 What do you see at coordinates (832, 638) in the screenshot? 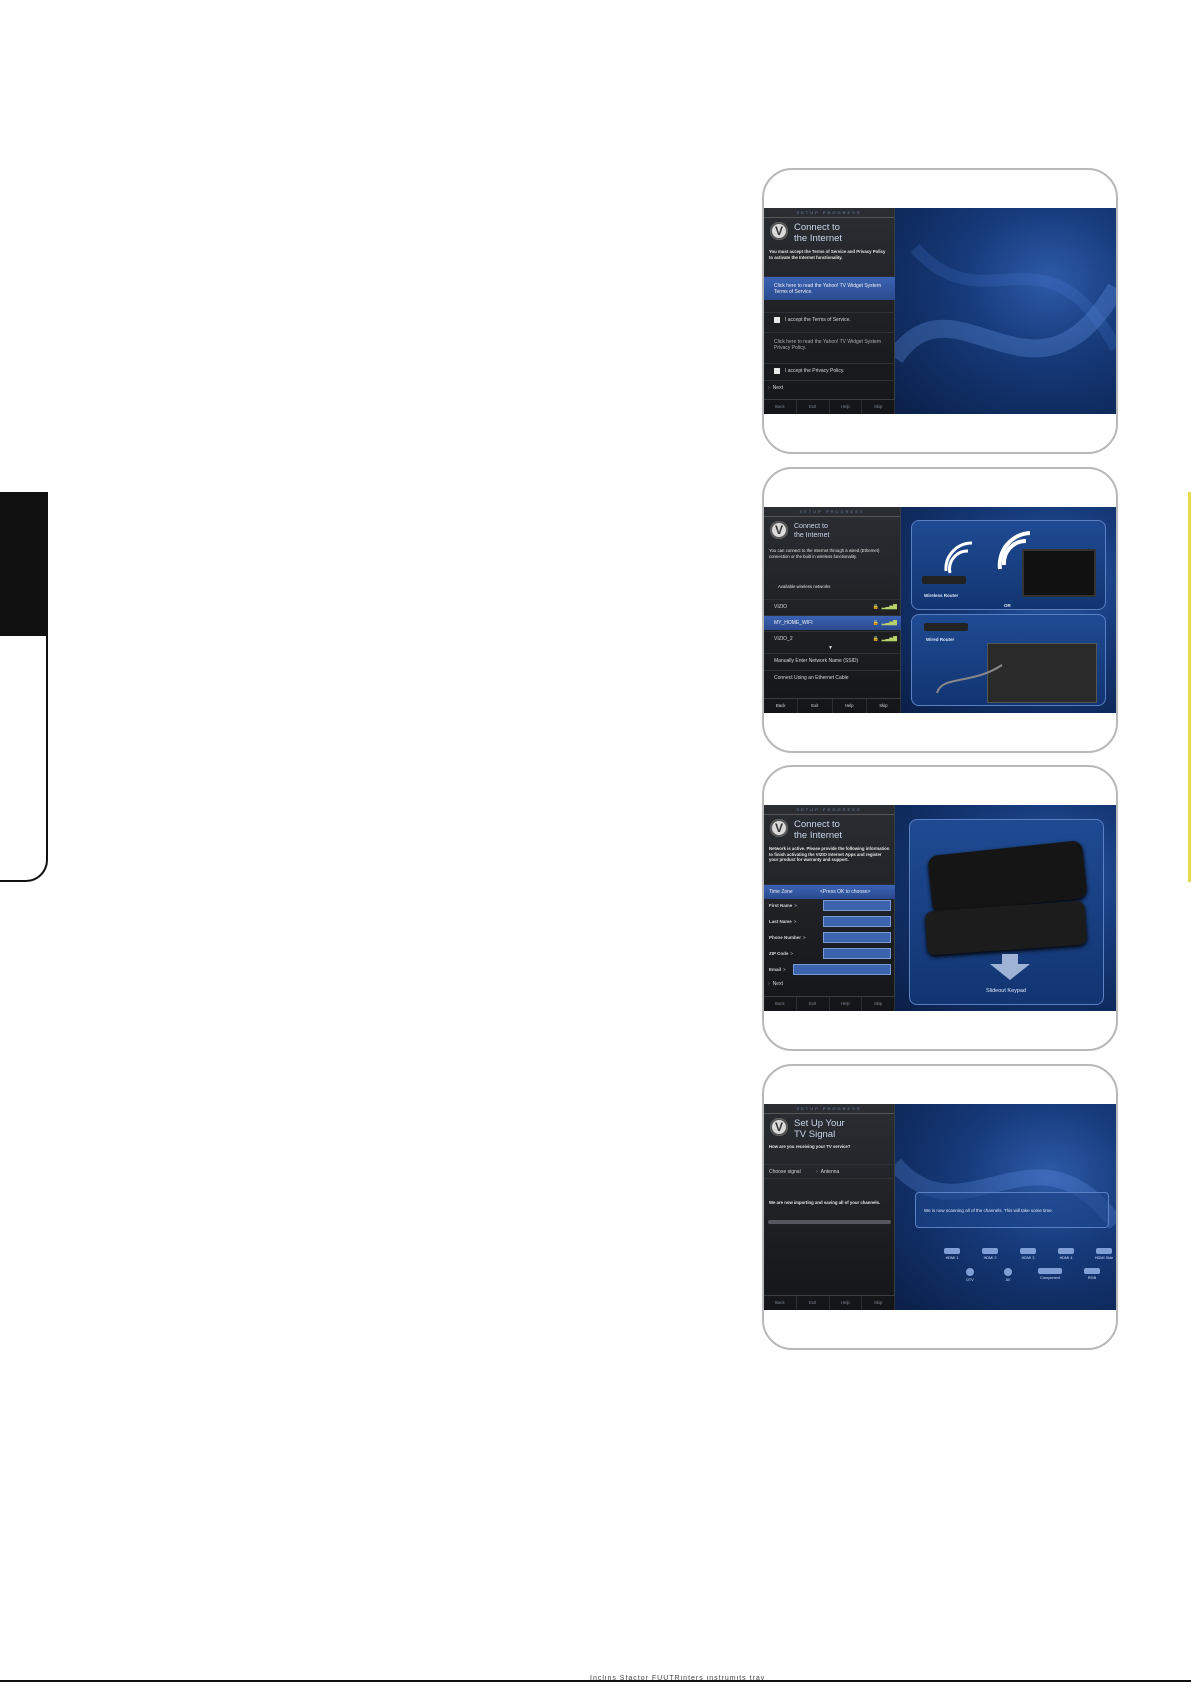
I see `network-item: VIZIO_2 🔒 ▂▃▅▇` at bounding box center [832, 638].